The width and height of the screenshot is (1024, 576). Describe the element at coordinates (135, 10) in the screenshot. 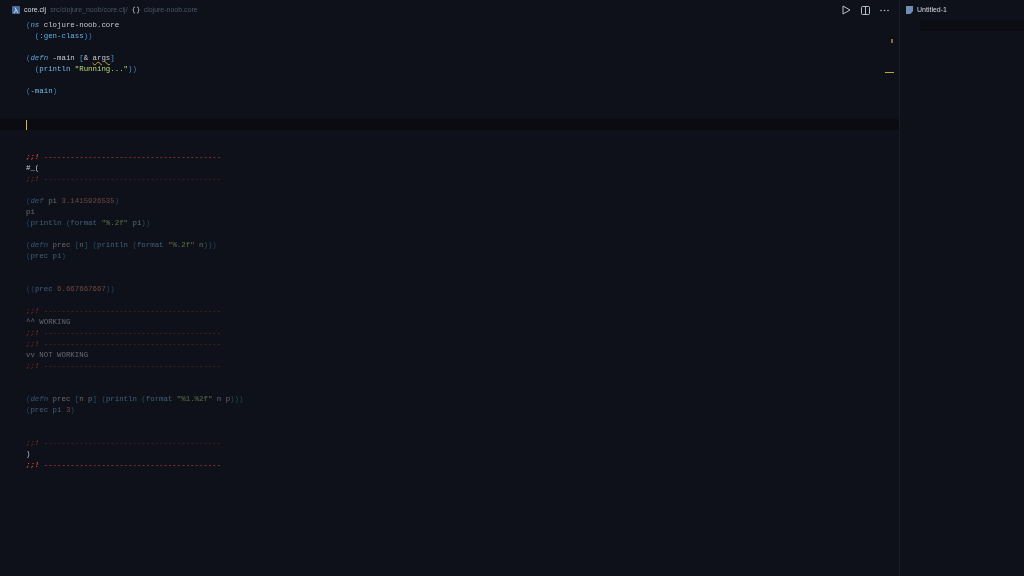

I see `braces-icon` at that location.